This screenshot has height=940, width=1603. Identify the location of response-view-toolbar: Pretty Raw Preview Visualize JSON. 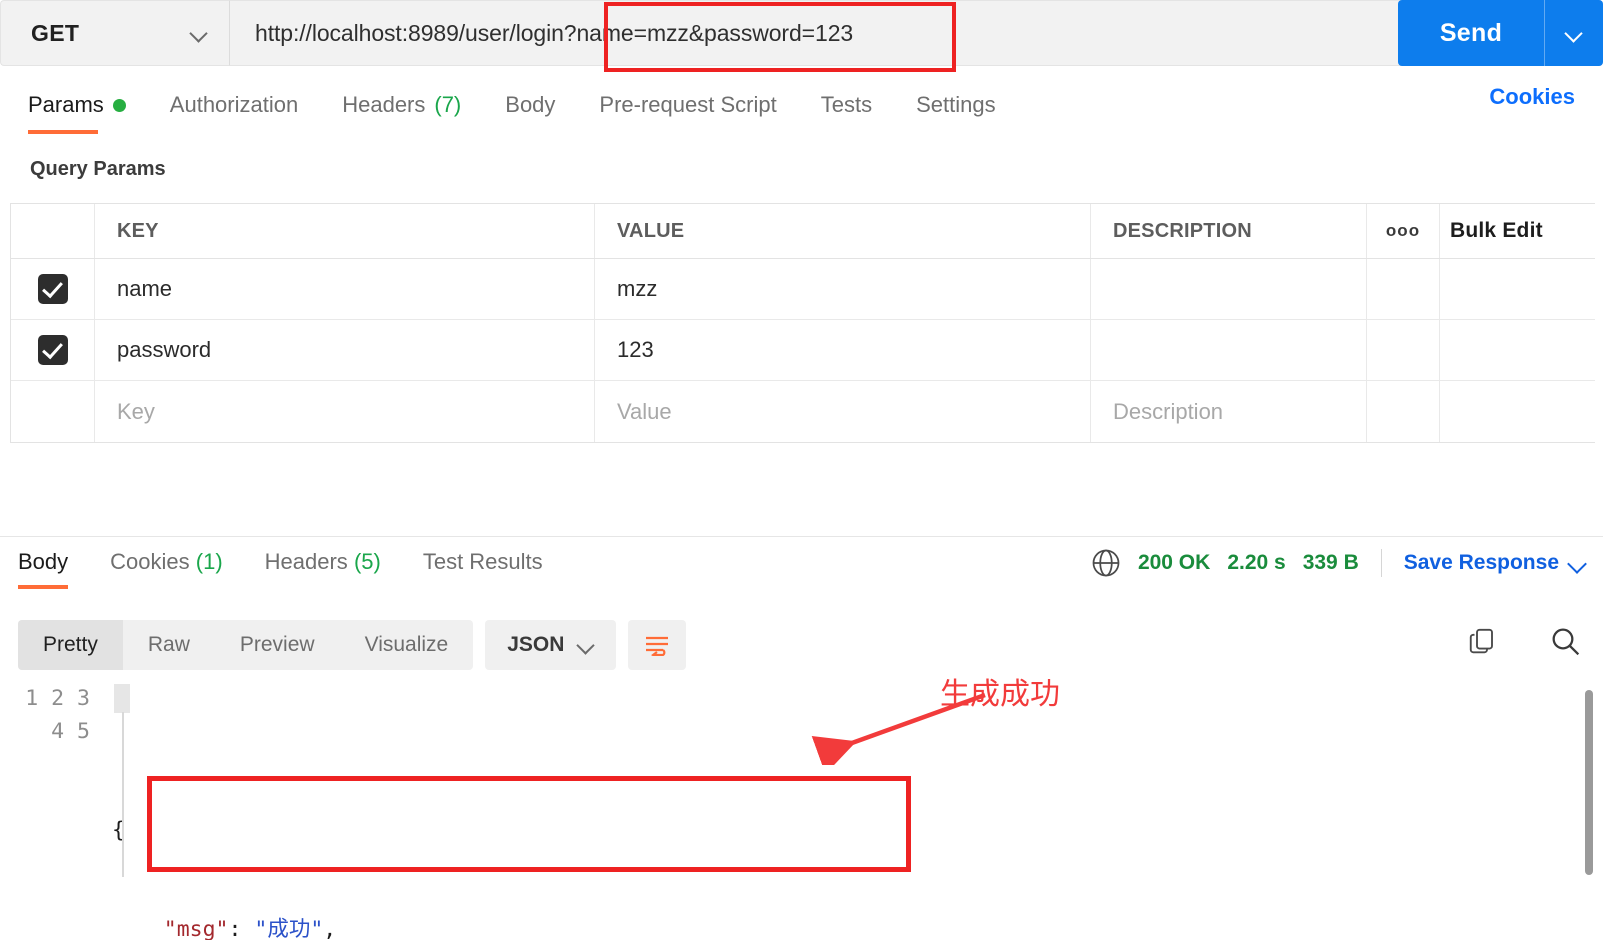
(352, 645).